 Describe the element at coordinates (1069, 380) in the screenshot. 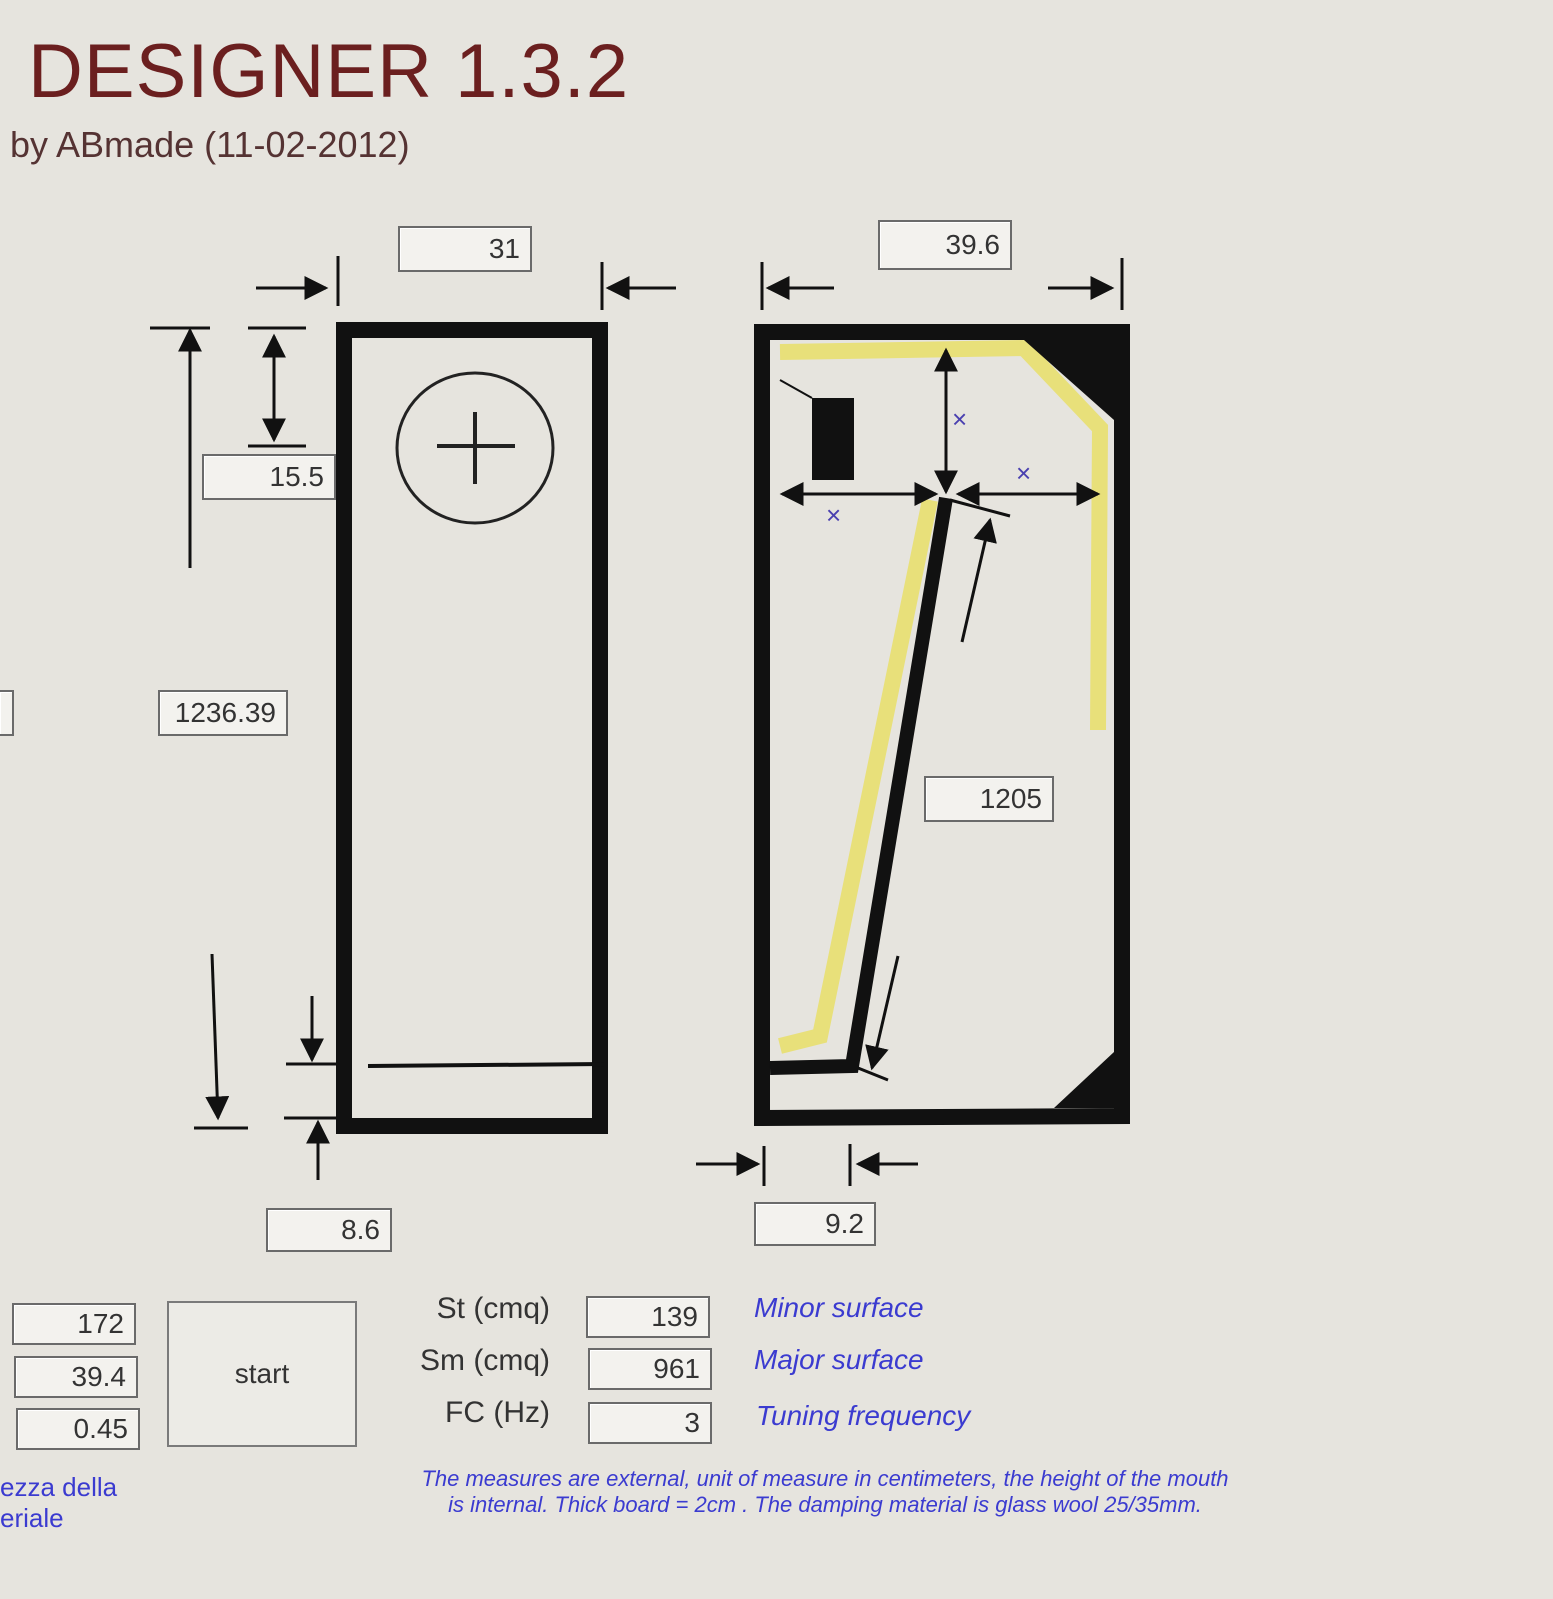

I see `top-corner-deflector` at that location.